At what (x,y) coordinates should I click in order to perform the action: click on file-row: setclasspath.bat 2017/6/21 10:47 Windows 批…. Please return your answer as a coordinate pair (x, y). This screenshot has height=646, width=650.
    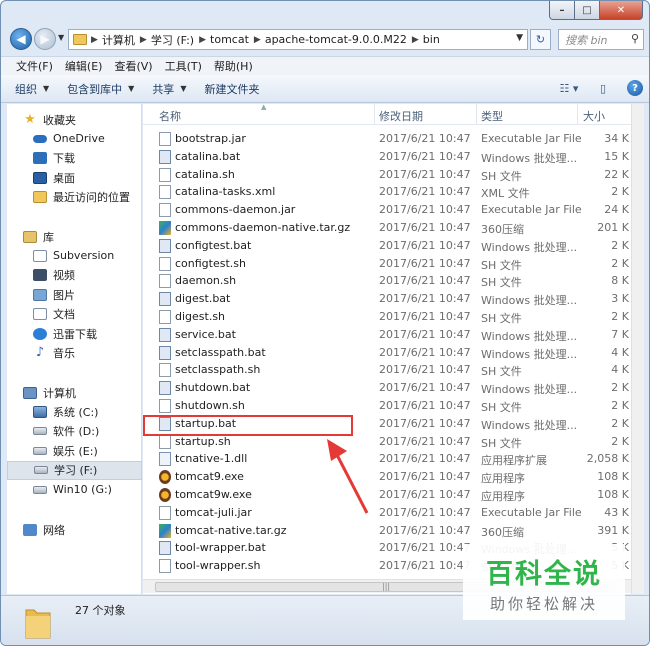
    Looking at the image, I should click on (387, 353).